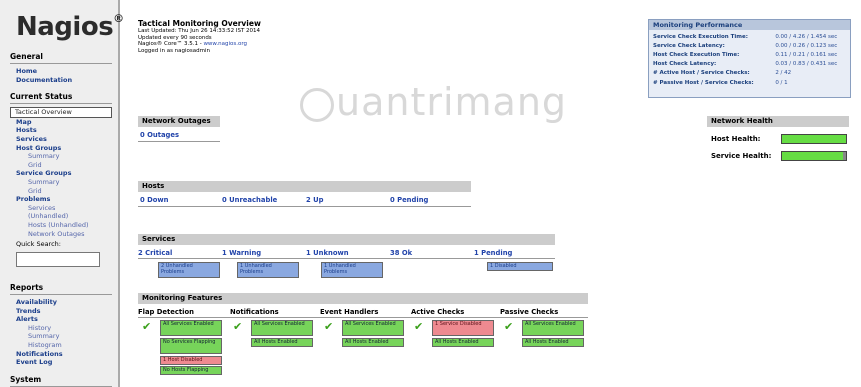  I want to click on nav-home-link: Home, so click(61, 71).